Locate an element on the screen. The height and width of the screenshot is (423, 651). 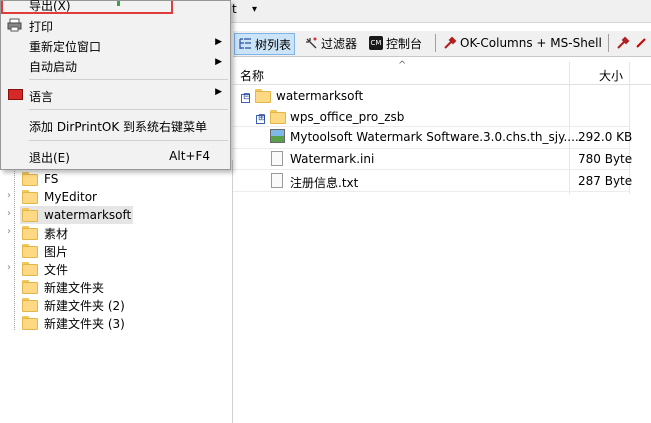
console-button: CM 控制台 is located at coordinates (395, 43).